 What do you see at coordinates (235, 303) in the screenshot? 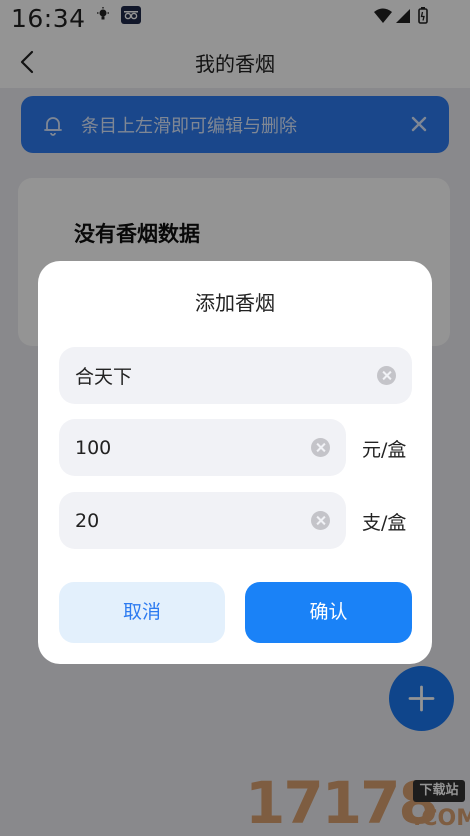
I see `dialog-title: 添加香烟` at bounding box center [235, 303].